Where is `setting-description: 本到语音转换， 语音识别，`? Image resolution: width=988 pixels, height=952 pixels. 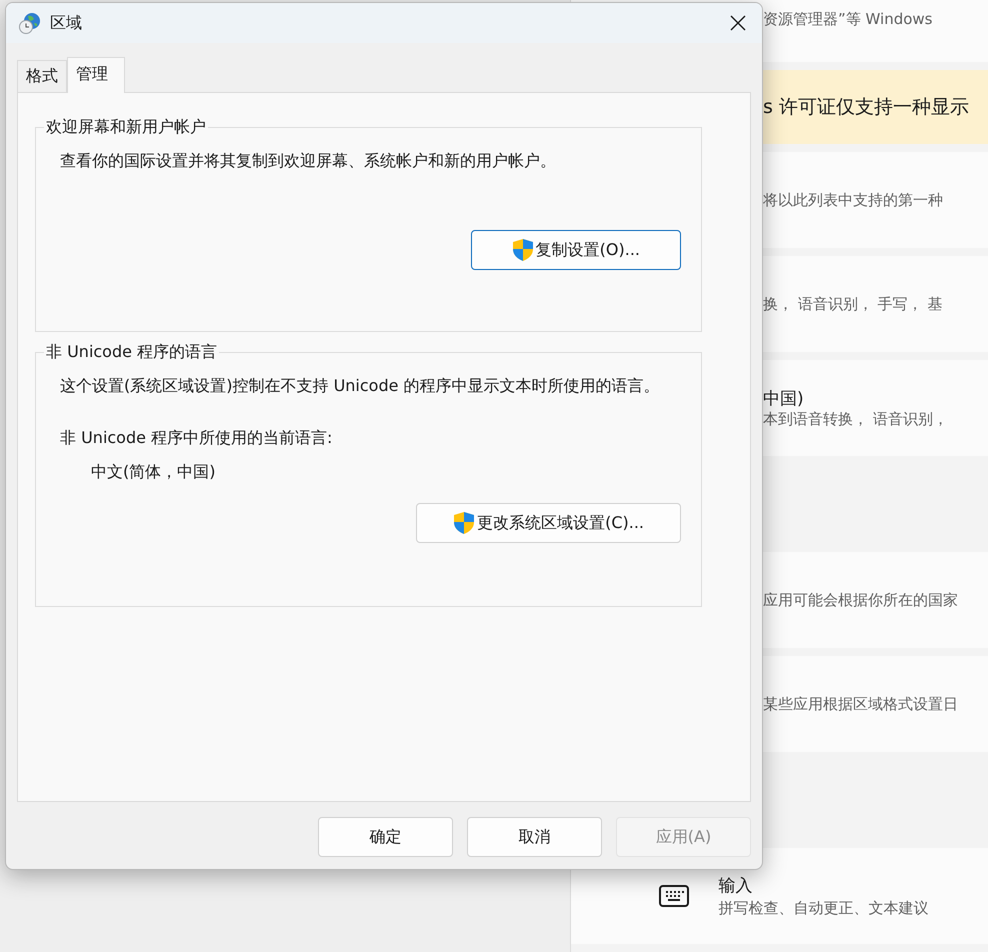
setting-description: 本到语音转换， 语音识别， is located at coordinates (856, 419).